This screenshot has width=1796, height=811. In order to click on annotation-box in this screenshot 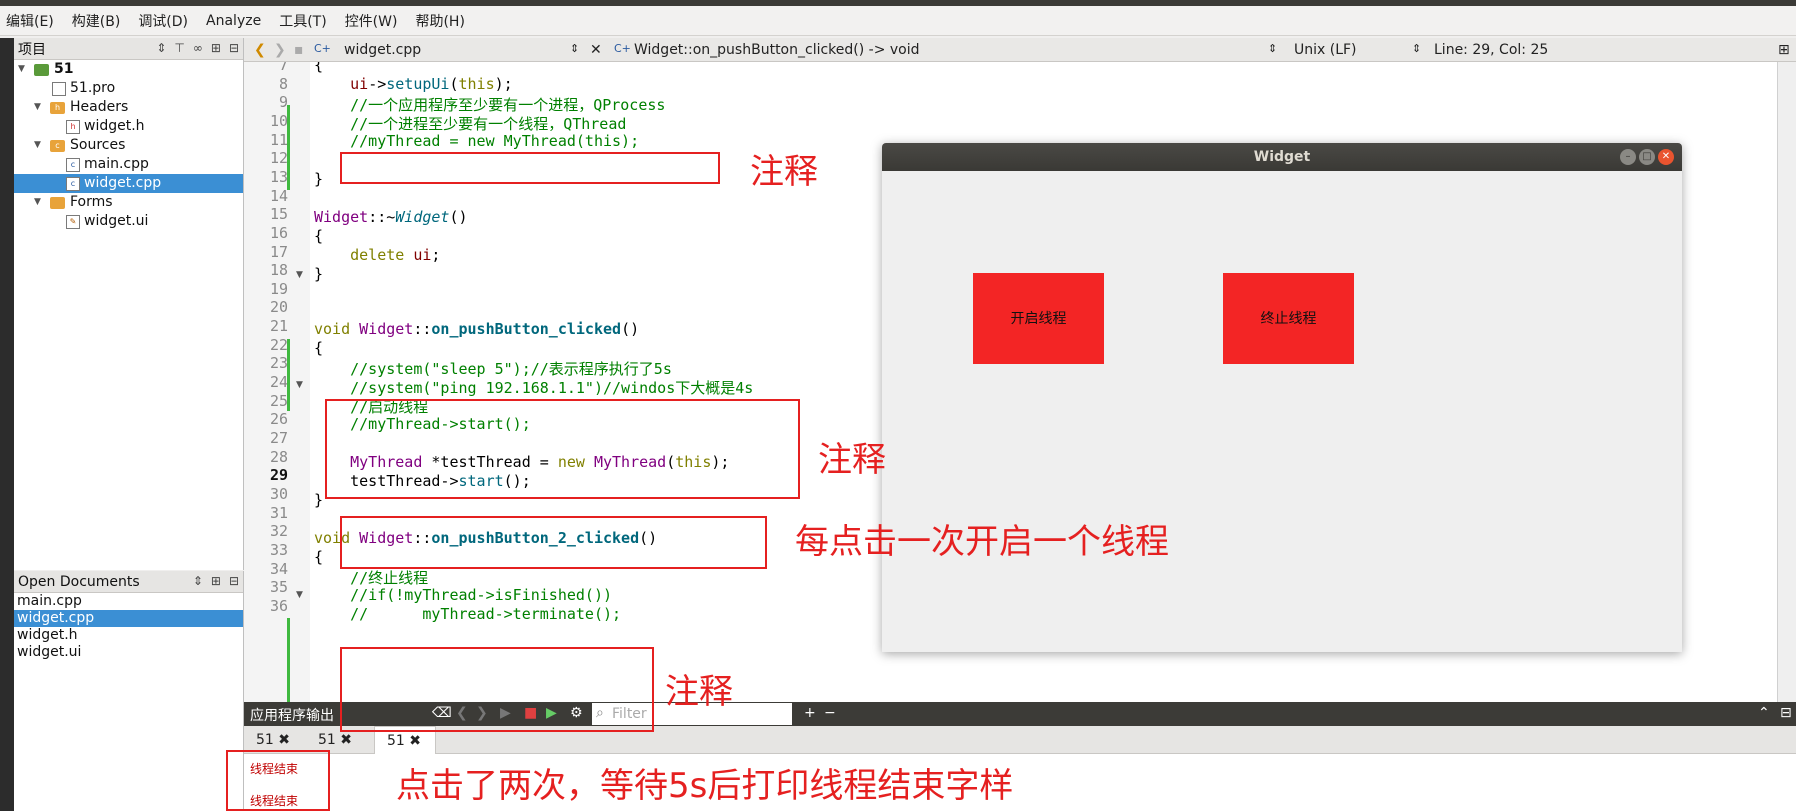, I will do `click(278, 780)`.